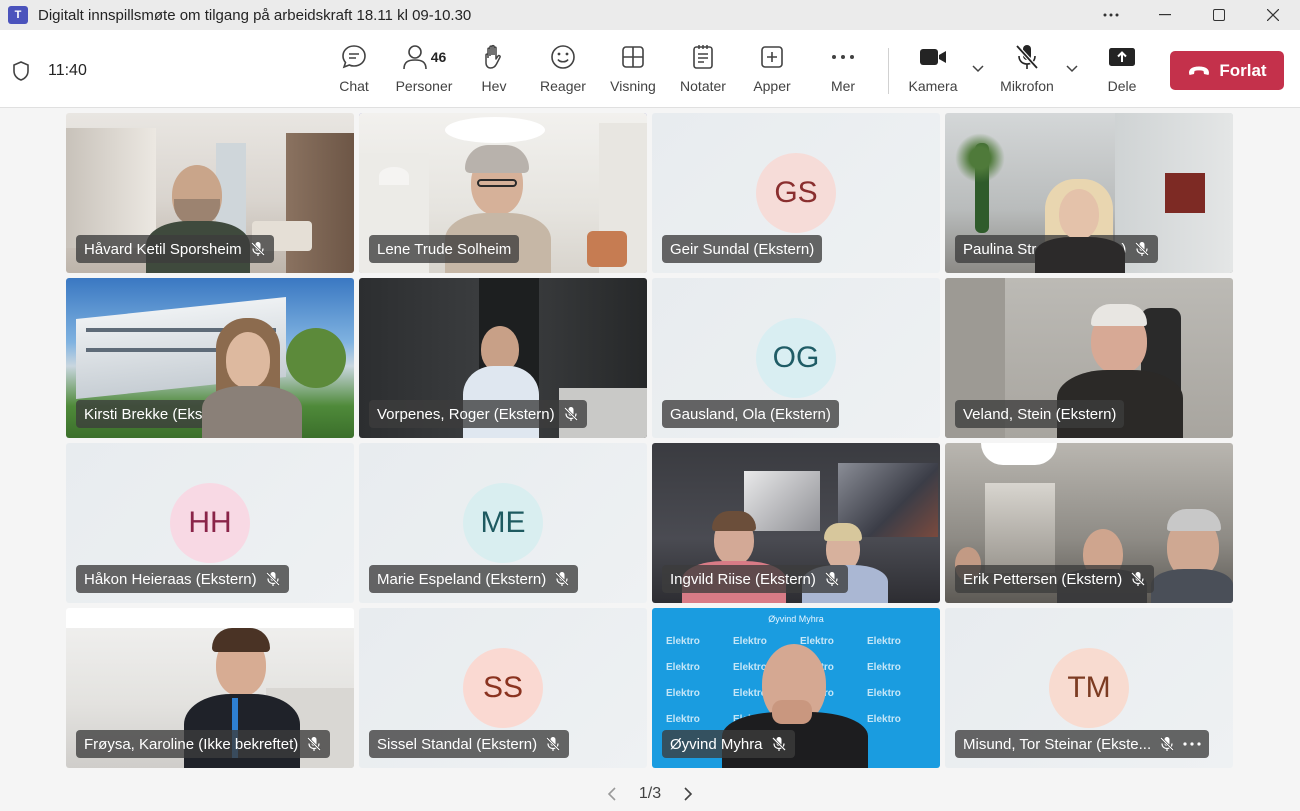  What do you see at coordinates (67, 70) in the screenshot?
I see `meeting-timer: 11:40` at bounding box center [67, 70].